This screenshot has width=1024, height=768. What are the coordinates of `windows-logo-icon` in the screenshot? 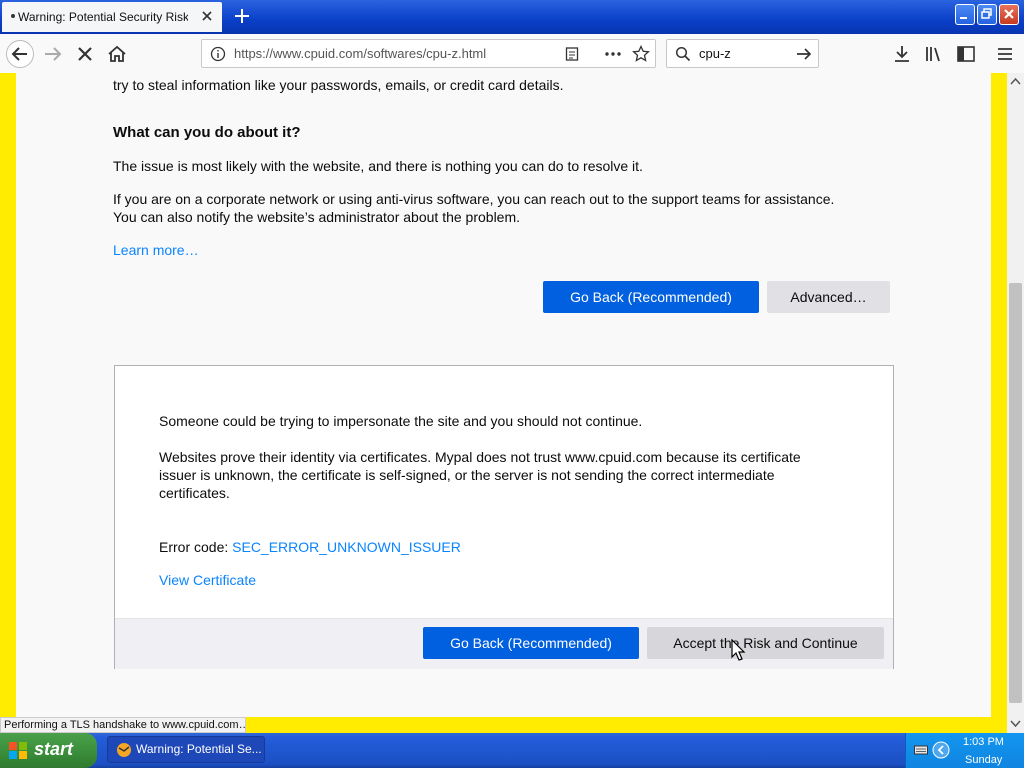 It's located at (18, 750).